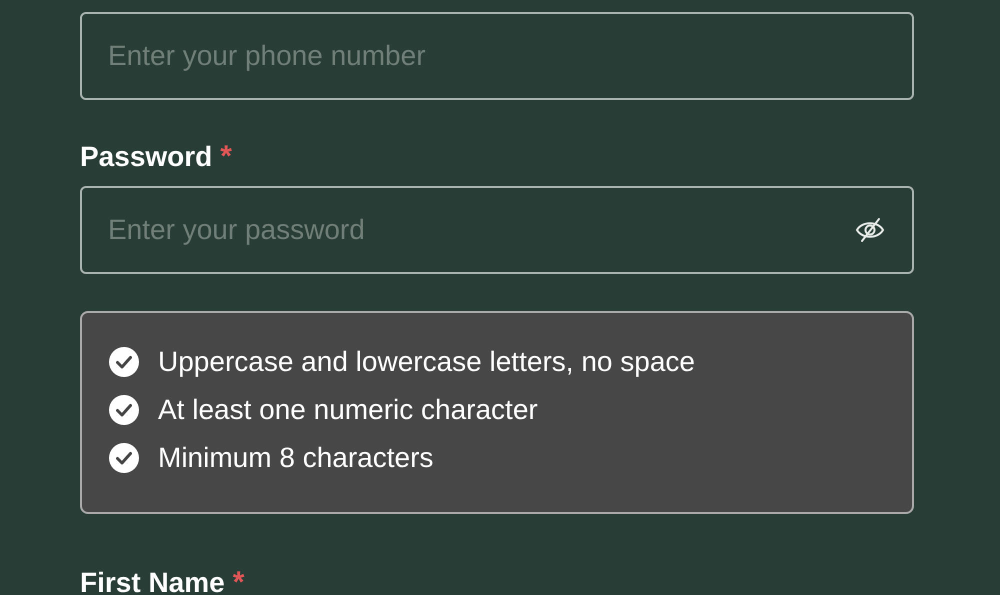 The image size is (1000, 595). What do you see at coordinates (296, 458) in the screenshot?
I see `requirement-text: Minimum 8 characters` at bounding box center [296, 458].